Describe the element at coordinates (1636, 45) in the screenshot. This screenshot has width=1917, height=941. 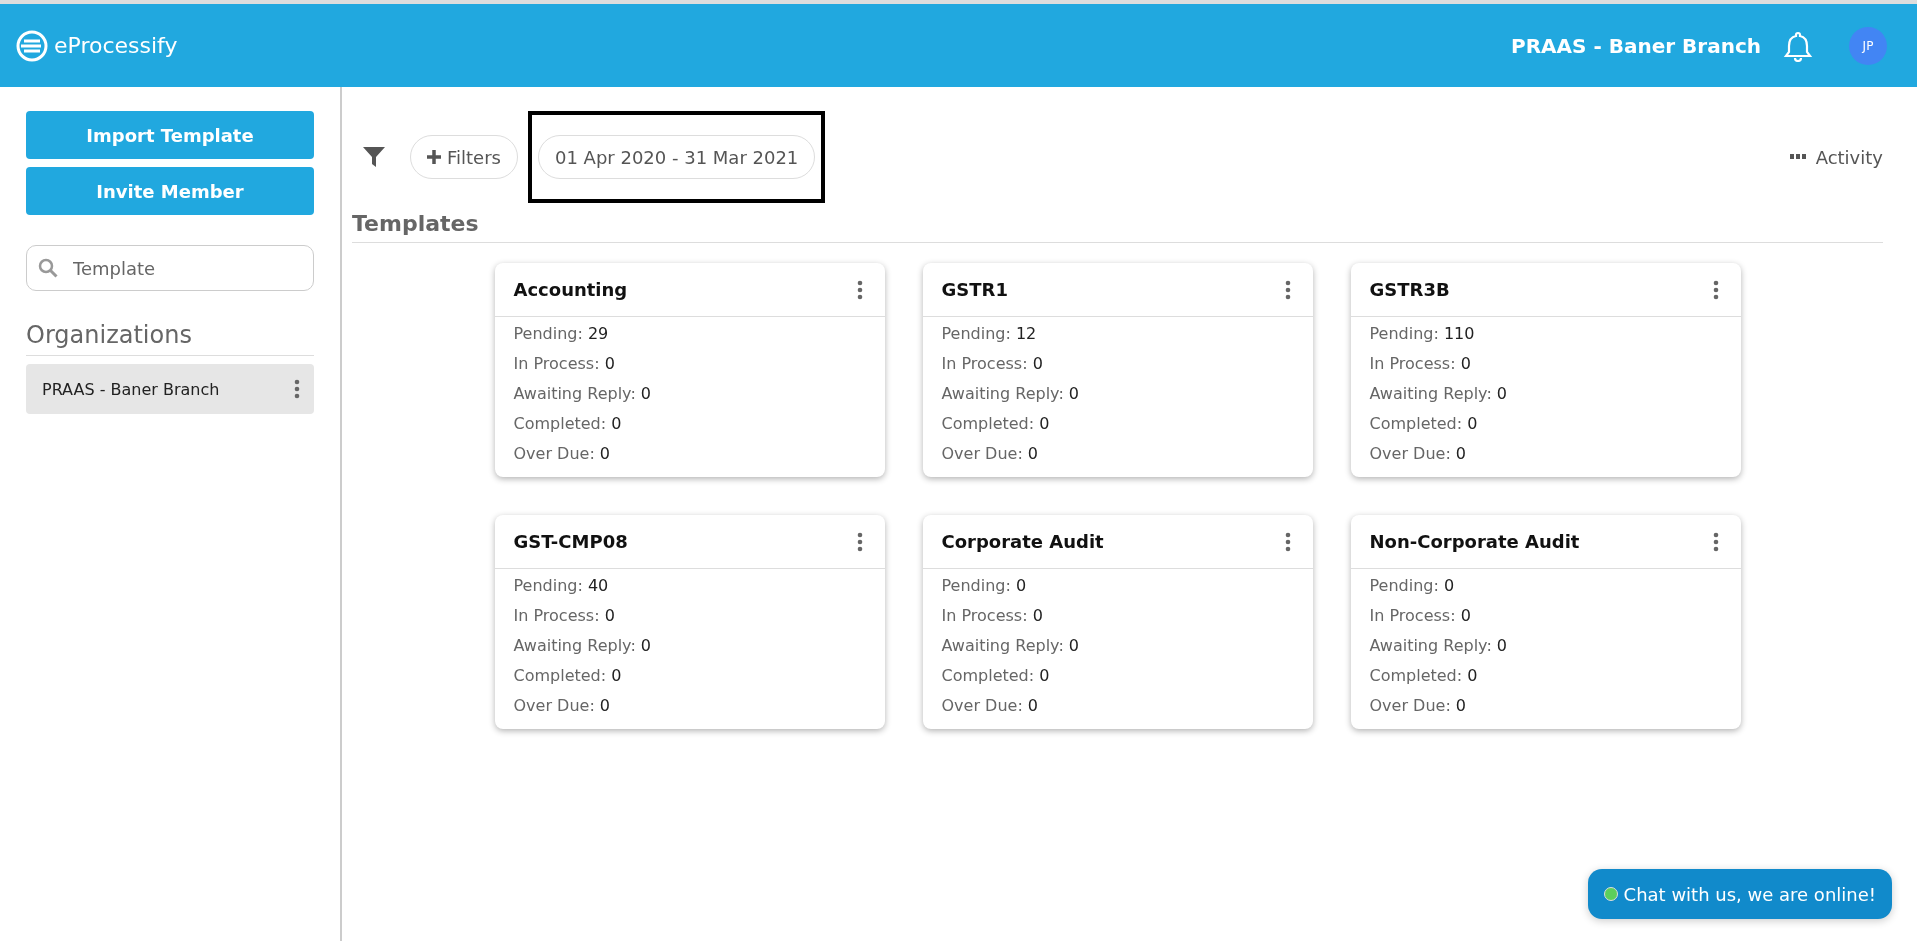
I see `branch-name: PRAAS - Baner Branch` at that location.